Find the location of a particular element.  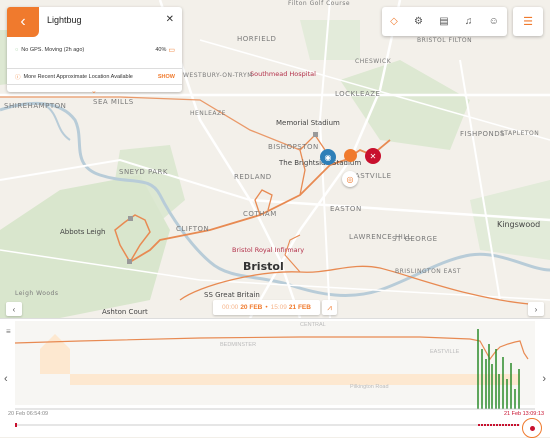

alert-marker: ✕ is located at coordinates (373, 156).